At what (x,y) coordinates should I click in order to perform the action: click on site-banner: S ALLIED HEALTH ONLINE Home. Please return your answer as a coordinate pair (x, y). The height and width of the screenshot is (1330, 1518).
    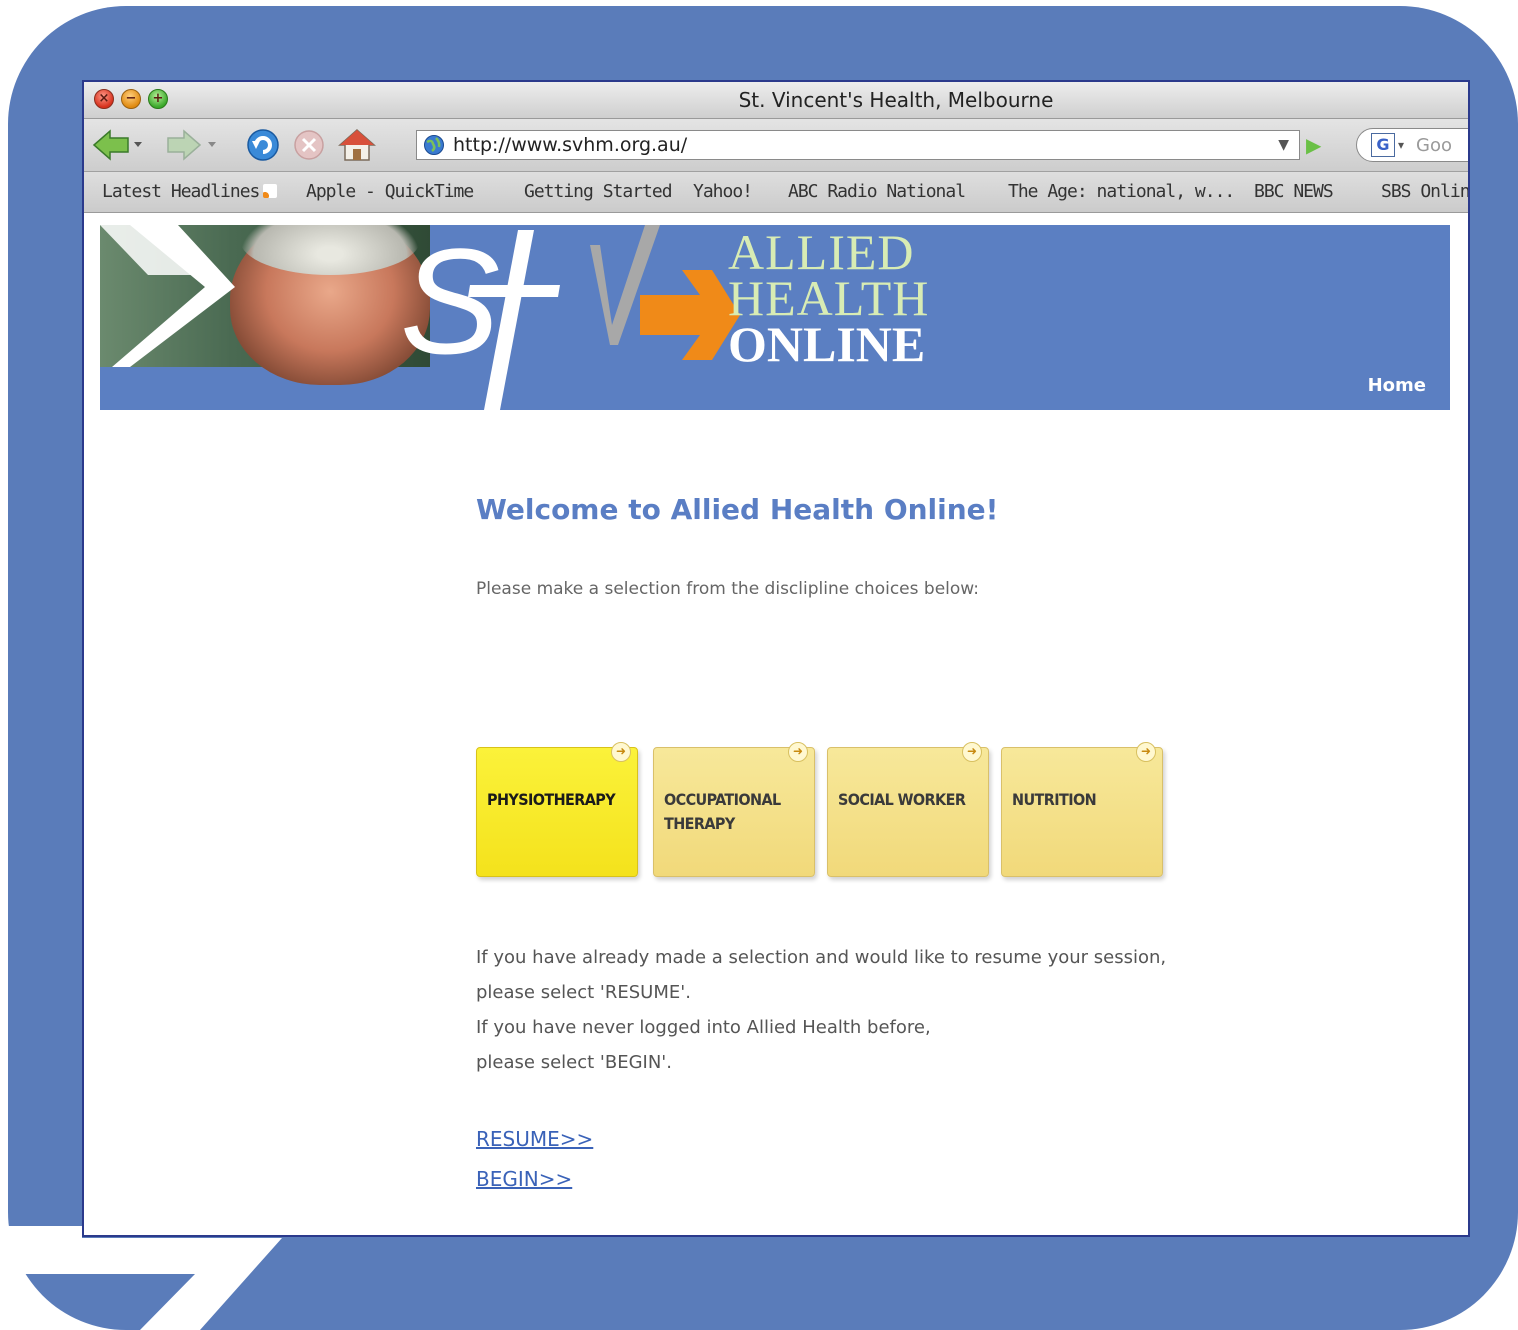
    Looking at the image, I should click on (775, 317).